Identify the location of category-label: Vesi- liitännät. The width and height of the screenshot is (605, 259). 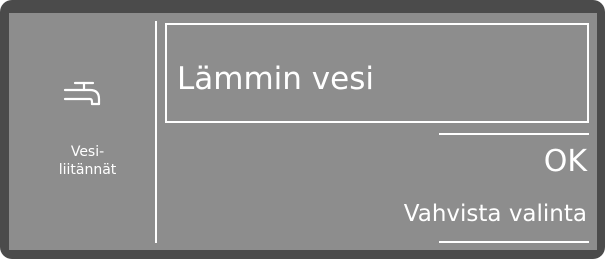
(87, 161).